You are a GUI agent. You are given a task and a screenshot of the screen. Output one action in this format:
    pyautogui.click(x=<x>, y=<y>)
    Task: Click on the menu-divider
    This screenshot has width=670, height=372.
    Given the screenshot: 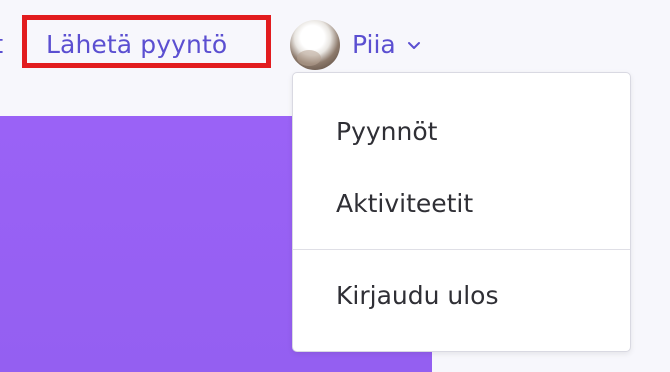 What is the action you would take?
    pyautogui.click(x=461, y=249)
    